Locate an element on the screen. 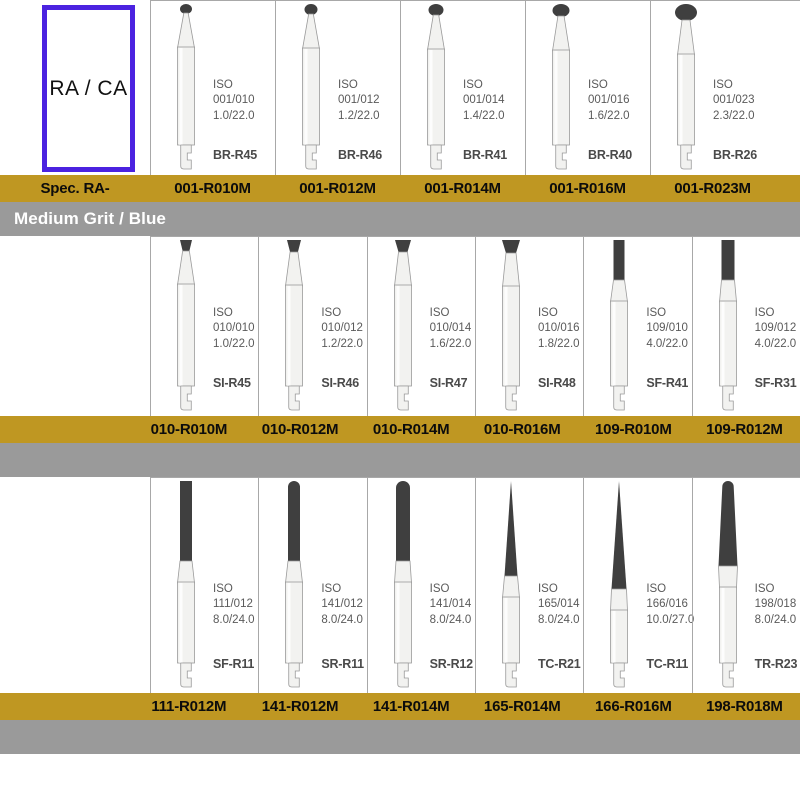 This screenshot has height=800, width=800. ra-ca-label: RA / CA is located at coordinates (88, 88).